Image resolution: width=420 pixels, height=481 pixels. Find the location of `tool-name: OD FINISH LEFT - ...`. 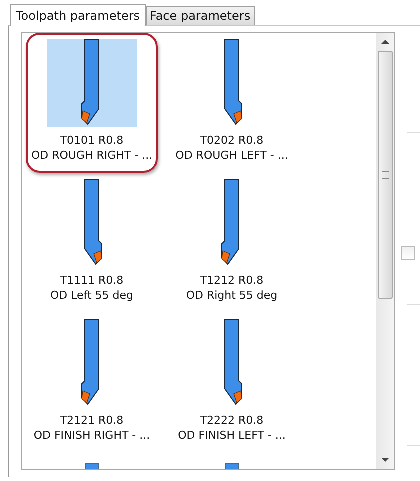

tool-name: OD FINISH LEFT - ... is located at coordinates (232, 435).